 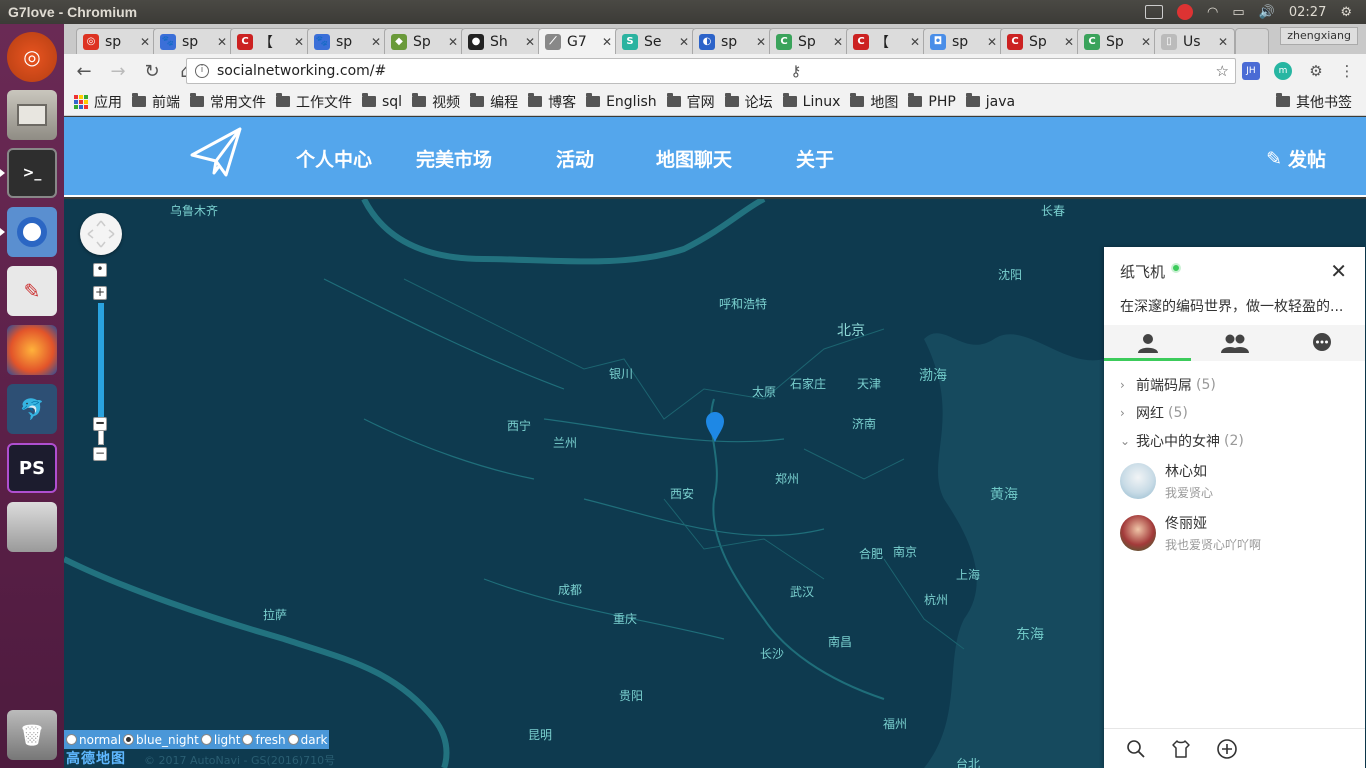 What do you see at coordinates (501, 41) in the screenshot?
I see `browser-tab: ● Sh ✕` at bounding box center [501, 41].